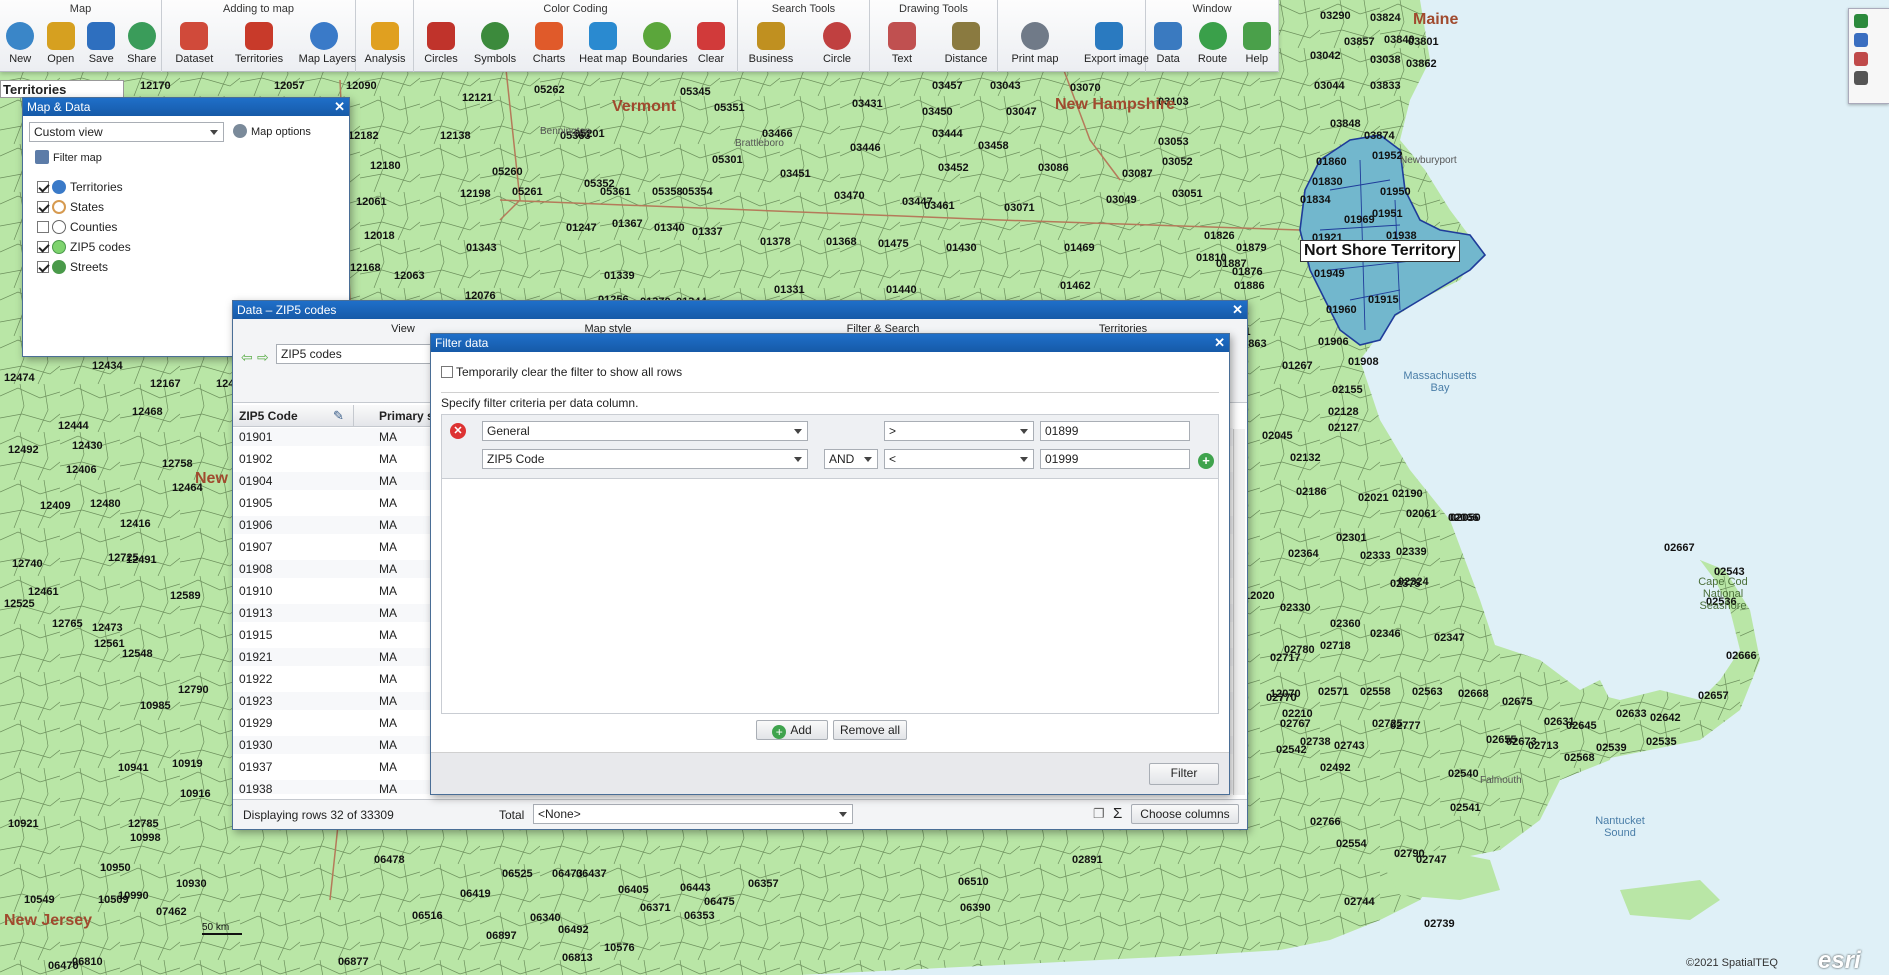  What do you see at coordinates (385, 44) in the screenshot?
I see `analysis-button: Analysis` at bounding box center [385, 44].